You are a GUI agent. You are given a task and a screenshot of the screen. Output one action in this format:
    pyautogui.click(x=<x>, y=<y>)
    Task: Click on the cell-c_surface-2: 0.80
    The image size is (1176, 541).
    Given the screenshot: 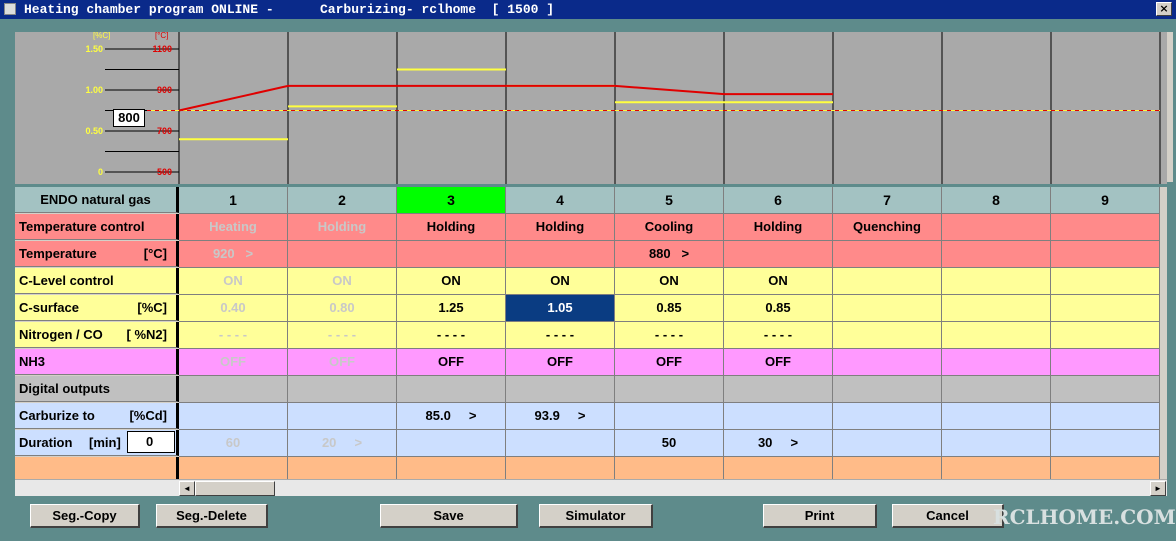 What is the action you would take?
    pyautogui.click(x=342, y=308)
    